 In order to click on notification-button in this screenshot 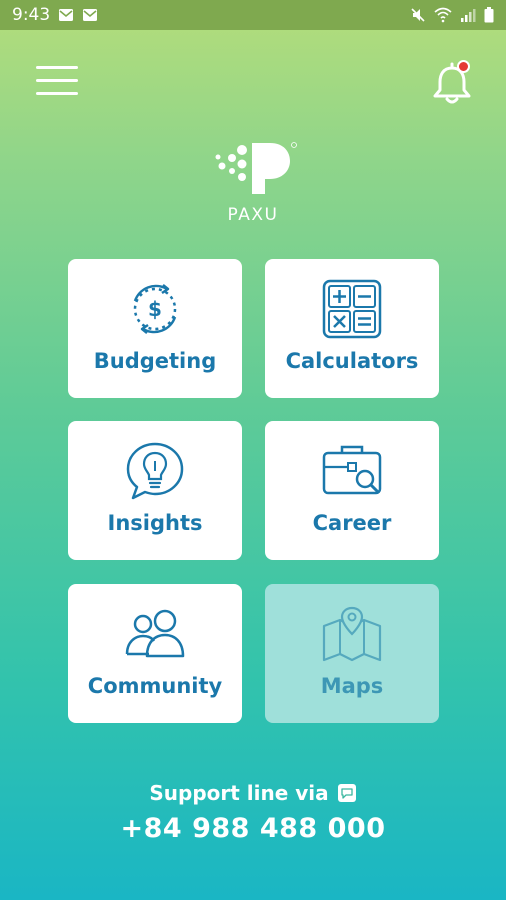, I will do `click(452, 84)`.